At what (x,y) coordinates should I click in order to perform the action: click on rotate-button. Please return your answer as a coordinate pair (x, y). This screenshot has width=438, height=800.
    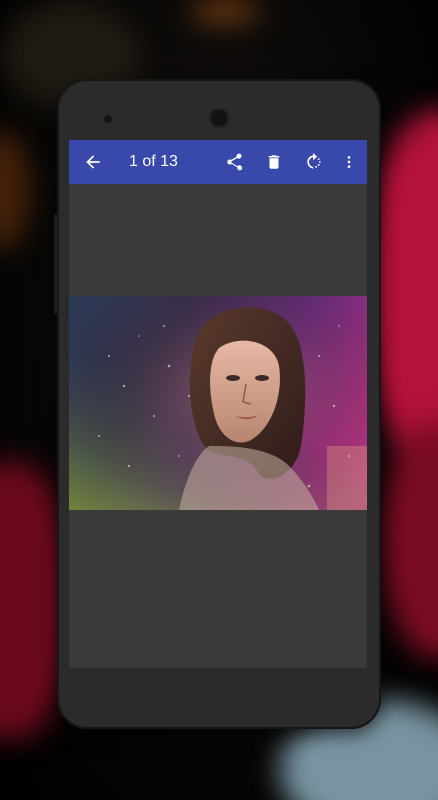
    Looking at the image, I should click on (314, 162).